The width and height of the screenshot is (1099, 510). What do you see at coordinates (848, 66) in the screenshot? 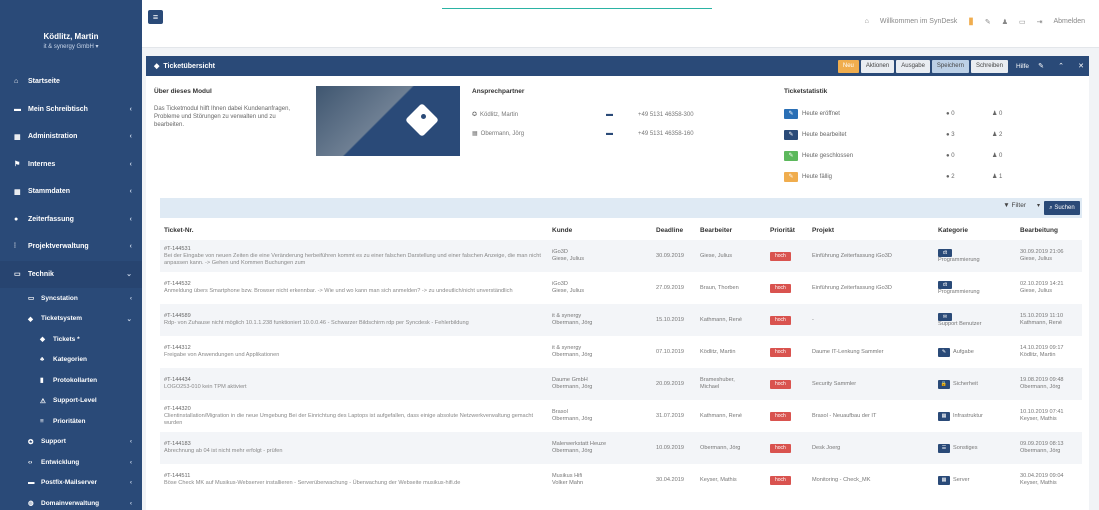
I see `new-button: Neu` at bounding box center [848, 66].